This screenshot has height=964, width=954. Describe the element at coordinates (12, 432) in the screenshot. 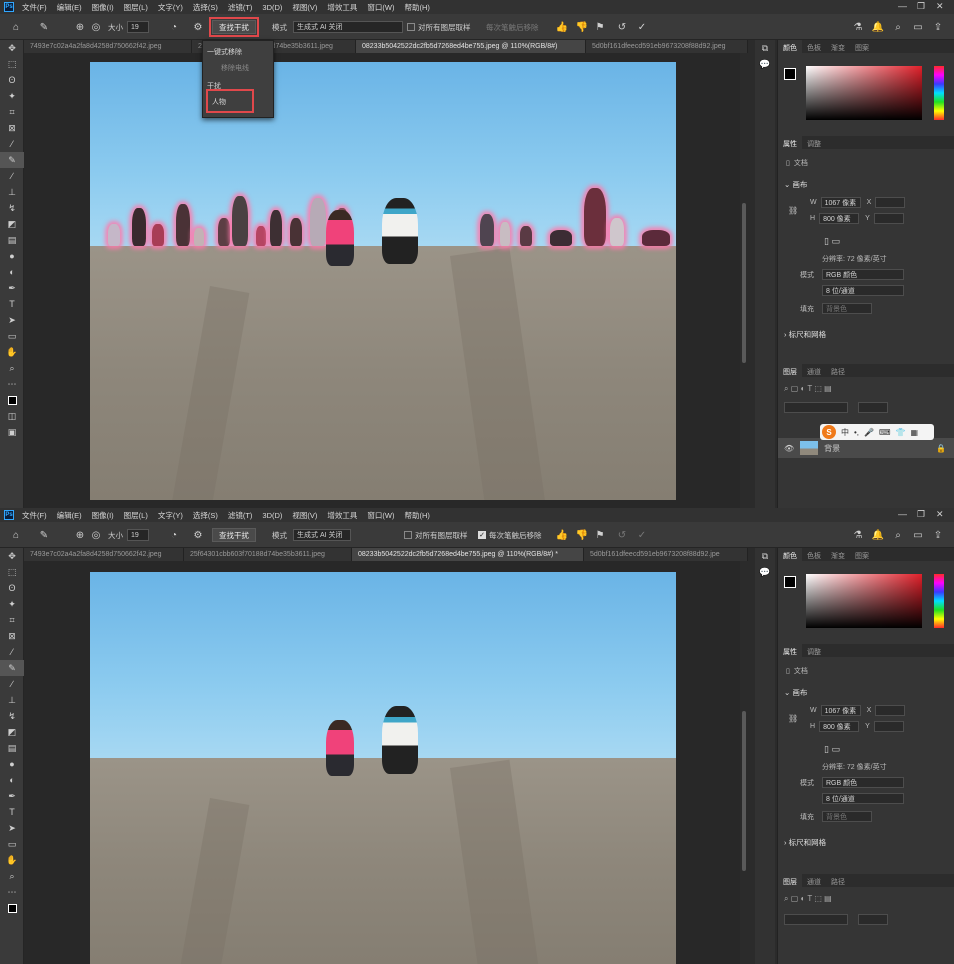

I see `screen-mode-icon: ▣` at that location.